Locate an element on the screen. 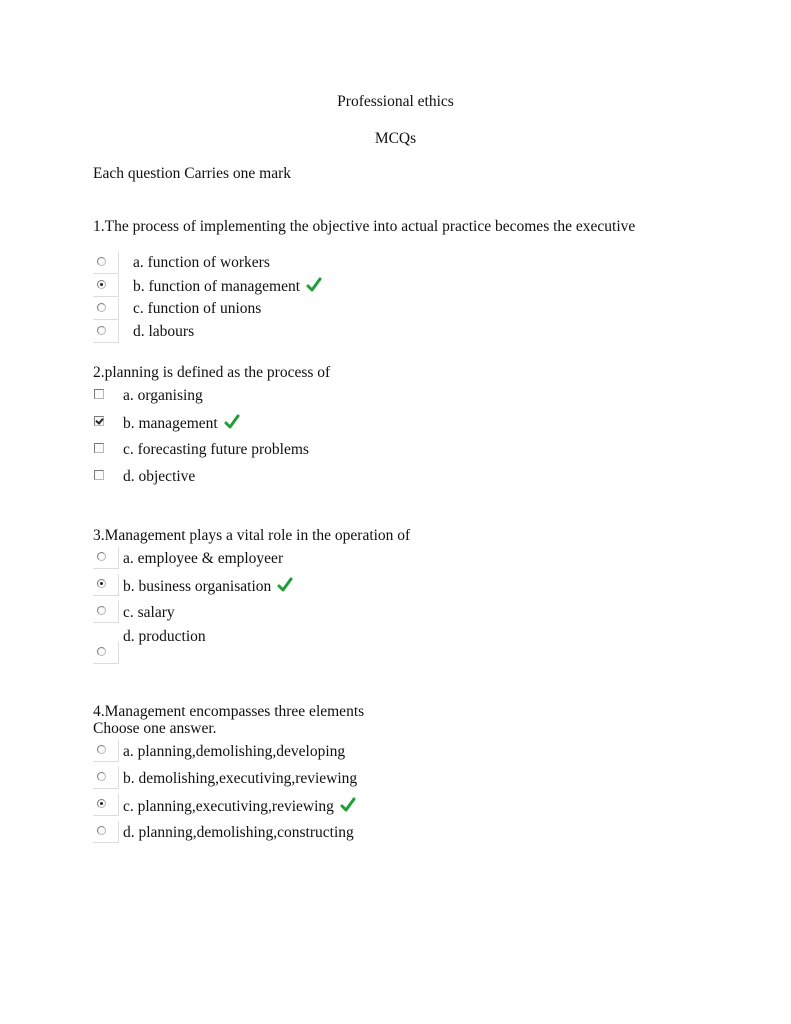 The width and height of the screenshot is (791, 1024). option-label: b. demolishing,executiving,reviewing is located at coordinates (240, 778).